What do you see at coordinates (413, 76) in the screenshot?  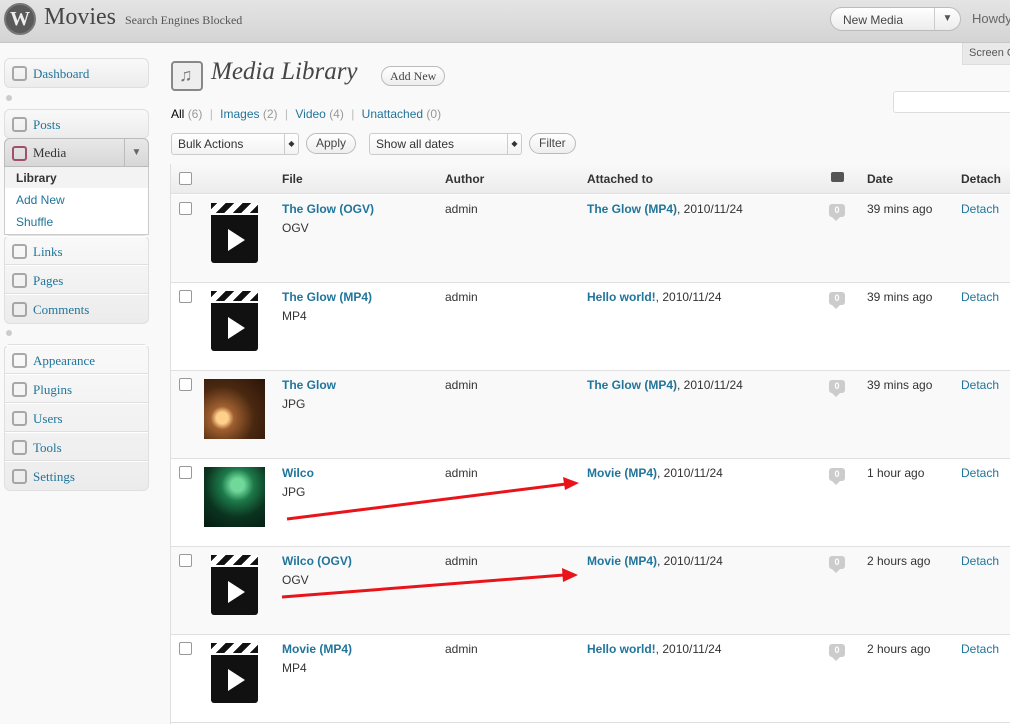 I see `add-new-button: Add New` at bounding box center [413, 76].